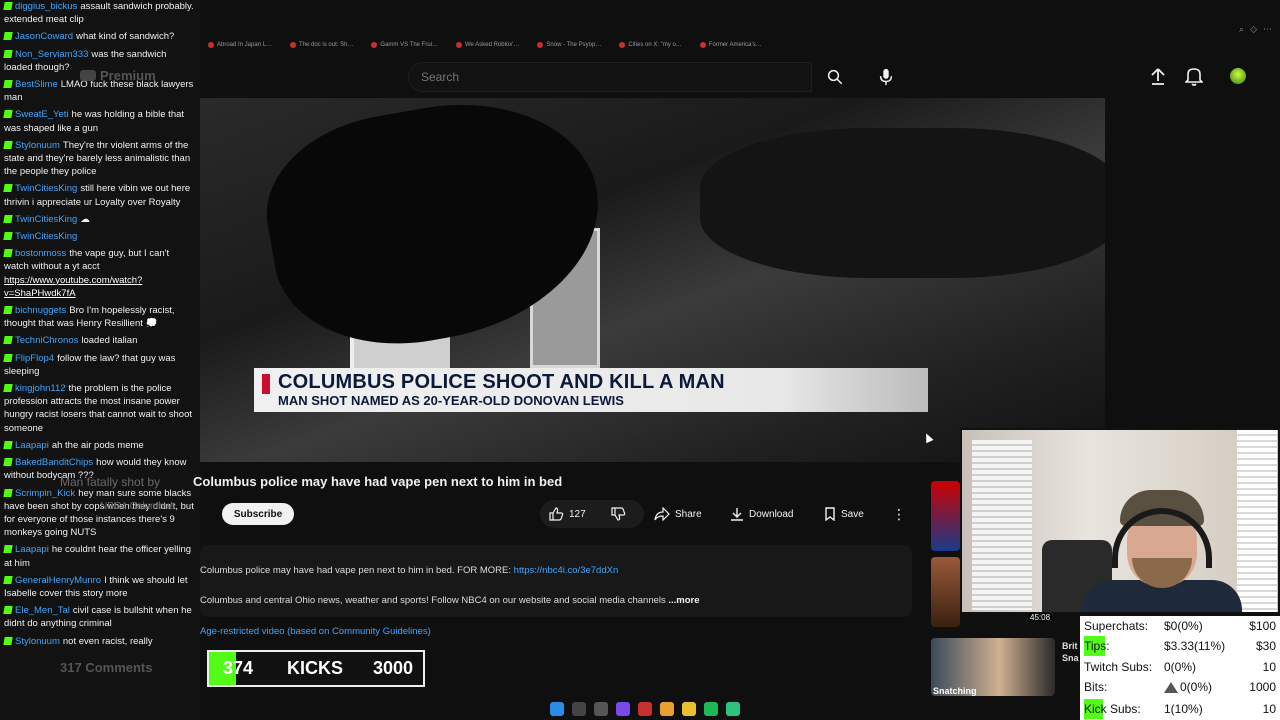 The image size is (1280, 720). What do you see at coordinates (1183, 626) in the screenshot?
I see `stat-value: $0(0%)` at bounding box center [1183, 626].